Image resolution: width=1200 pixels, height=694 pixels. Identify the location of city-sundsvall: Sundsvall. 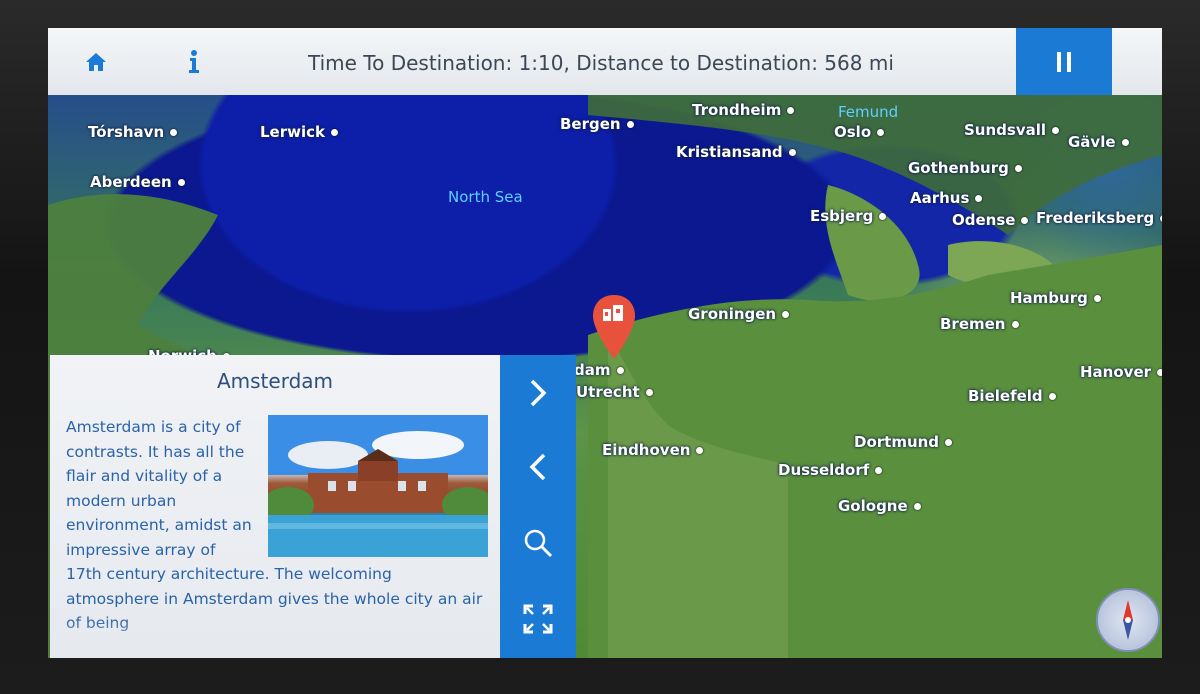
(1012, 130).